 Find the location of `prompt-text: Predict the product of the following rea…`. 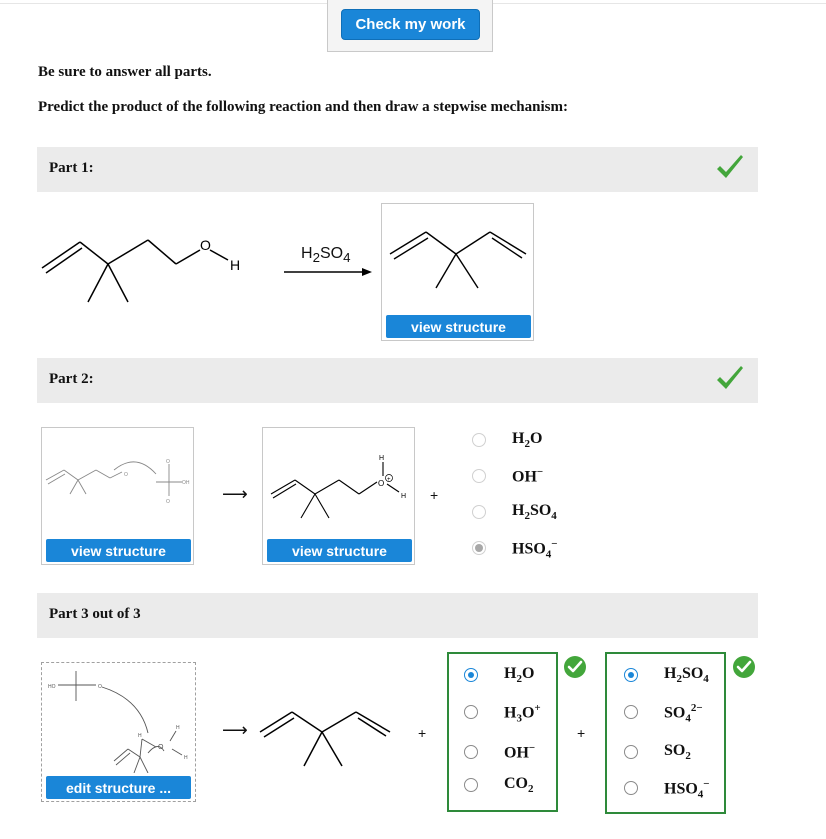

prompt-text: Predict the product of the following rea… is located at coordinates (303, 107).